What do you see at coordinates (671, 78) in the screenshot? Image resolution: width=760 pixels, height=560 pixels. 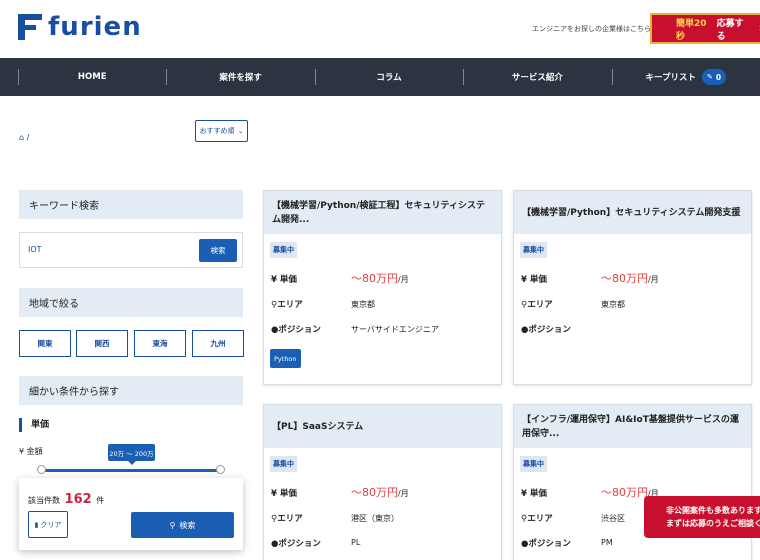 I see `nav-keep-label: キープリスト` at bounding box center [671, 78].